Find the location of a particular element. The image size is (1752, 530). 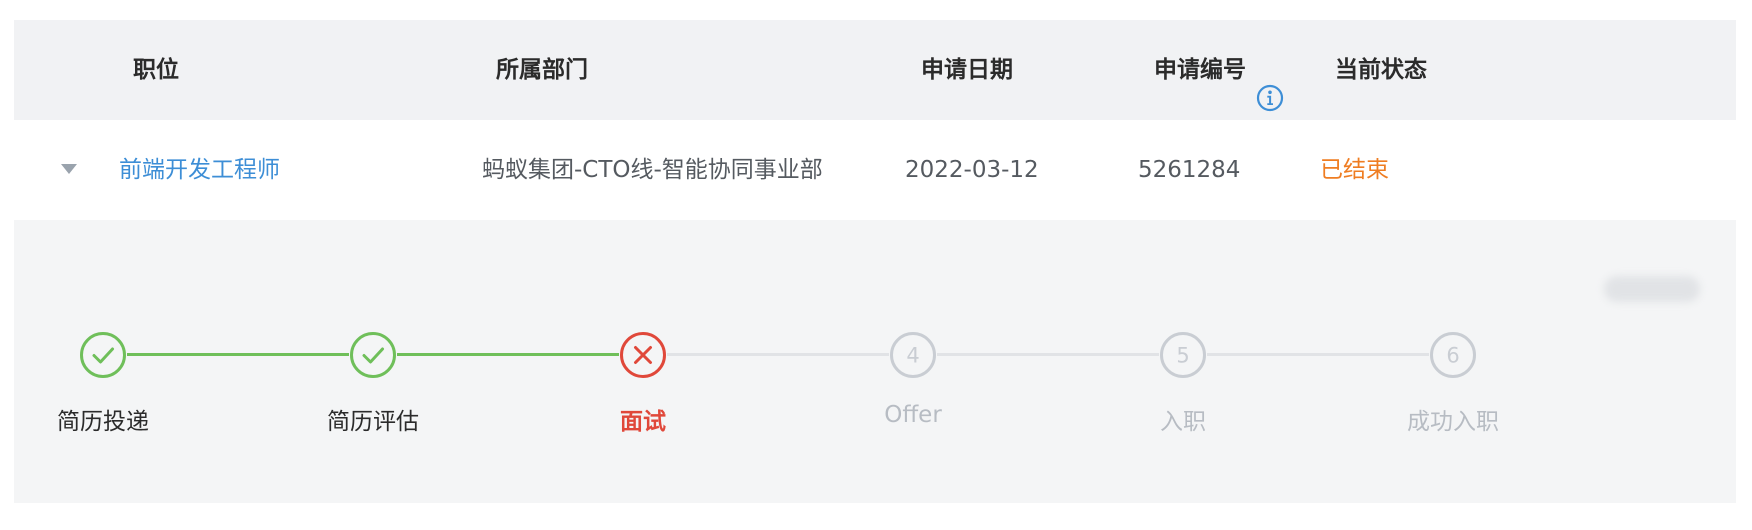

step-5-circle-icon: 5 is located at coordinates (1183, 355).